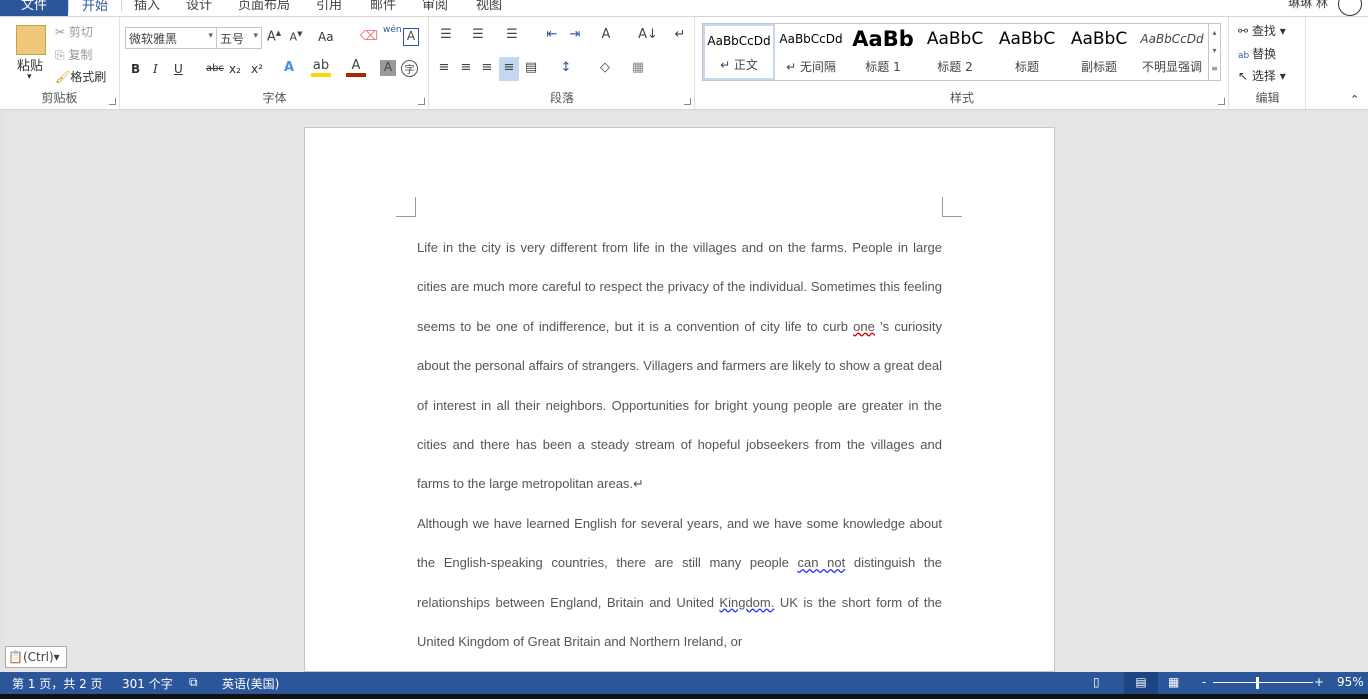 Image resolution: width=1368 pixels, height=699 pixels. Describe the element at coordinates (883, 52) in the screenshot. I see `style-heading-1: AaBb 标题 1` at that location.